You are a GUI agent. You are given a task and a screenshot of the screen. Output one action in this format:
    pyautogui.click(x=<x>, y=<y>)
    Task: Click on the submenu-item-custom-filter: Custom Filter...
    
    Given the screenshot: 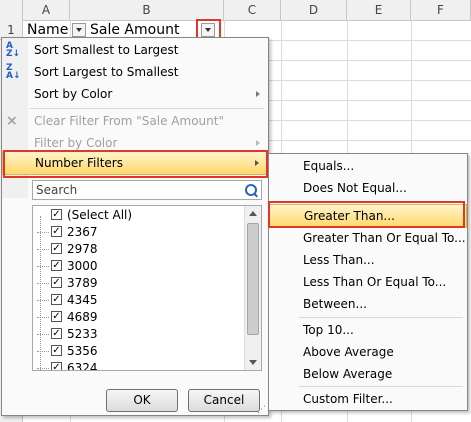 What is the action you would take?
    pyautogui.click(x=368, y=399)
    